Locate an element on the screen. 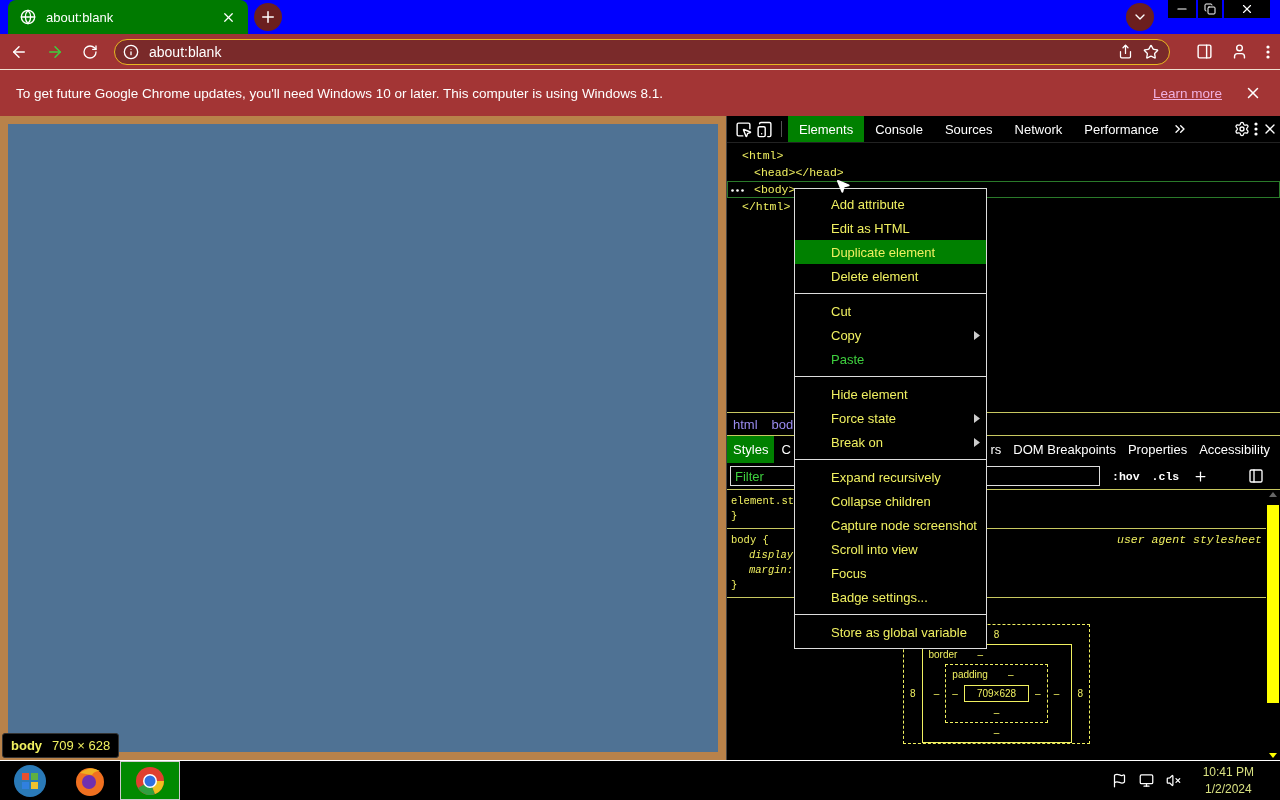 The image size is (1280, 800). minimize-button is located at coordinates (1182, 9).